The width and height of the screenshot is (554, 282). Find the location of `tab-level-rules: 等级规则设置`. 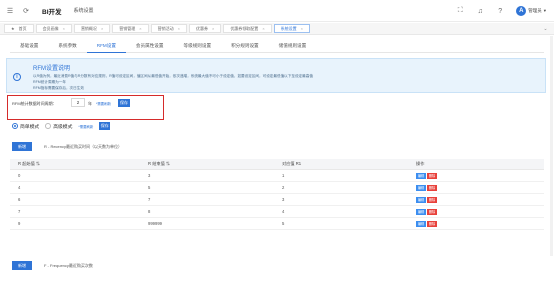

tab-level-rules: 等级规则设置 is located at coordinates (198, 47).